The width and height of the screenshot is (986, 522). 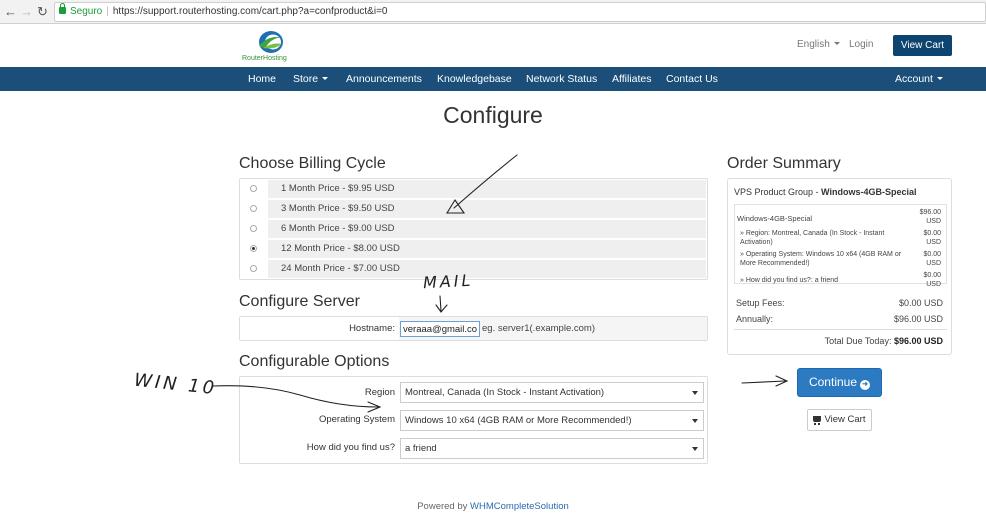 I want to click on nav-account: Account, so click(x=919, y=79).